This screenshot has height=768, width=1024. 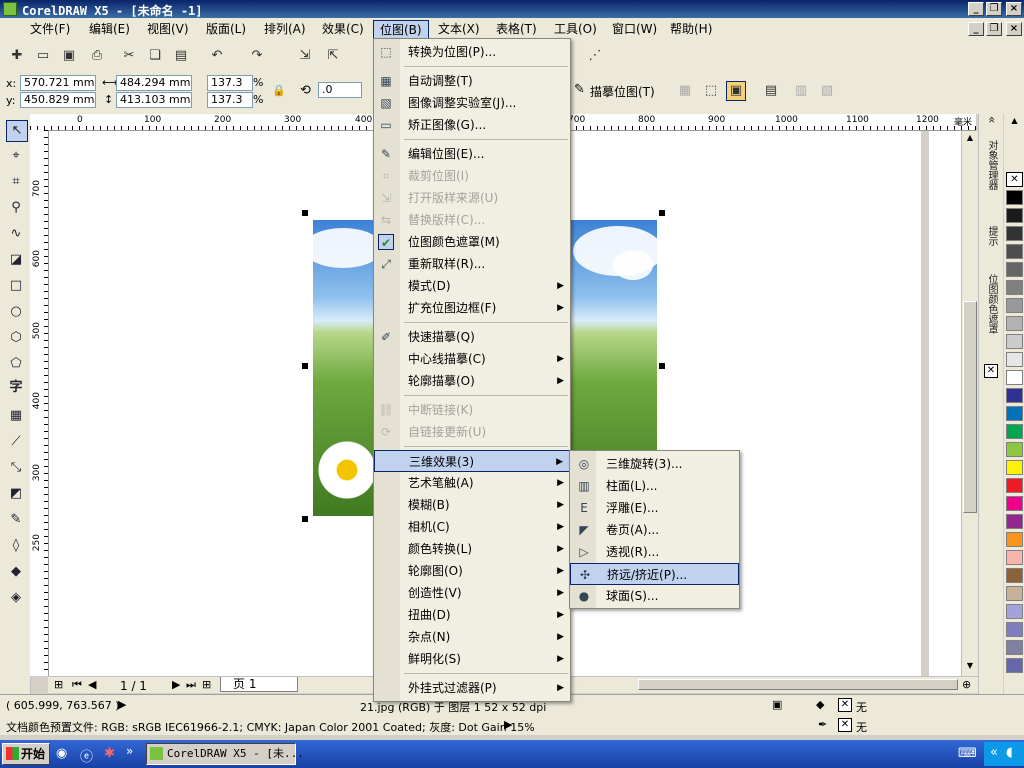 What do you see at coordinates (472, 659) in the screenshot?
I see `menu-item-31: 鲜明化(S) ▶` at bounding box center [472, 659].